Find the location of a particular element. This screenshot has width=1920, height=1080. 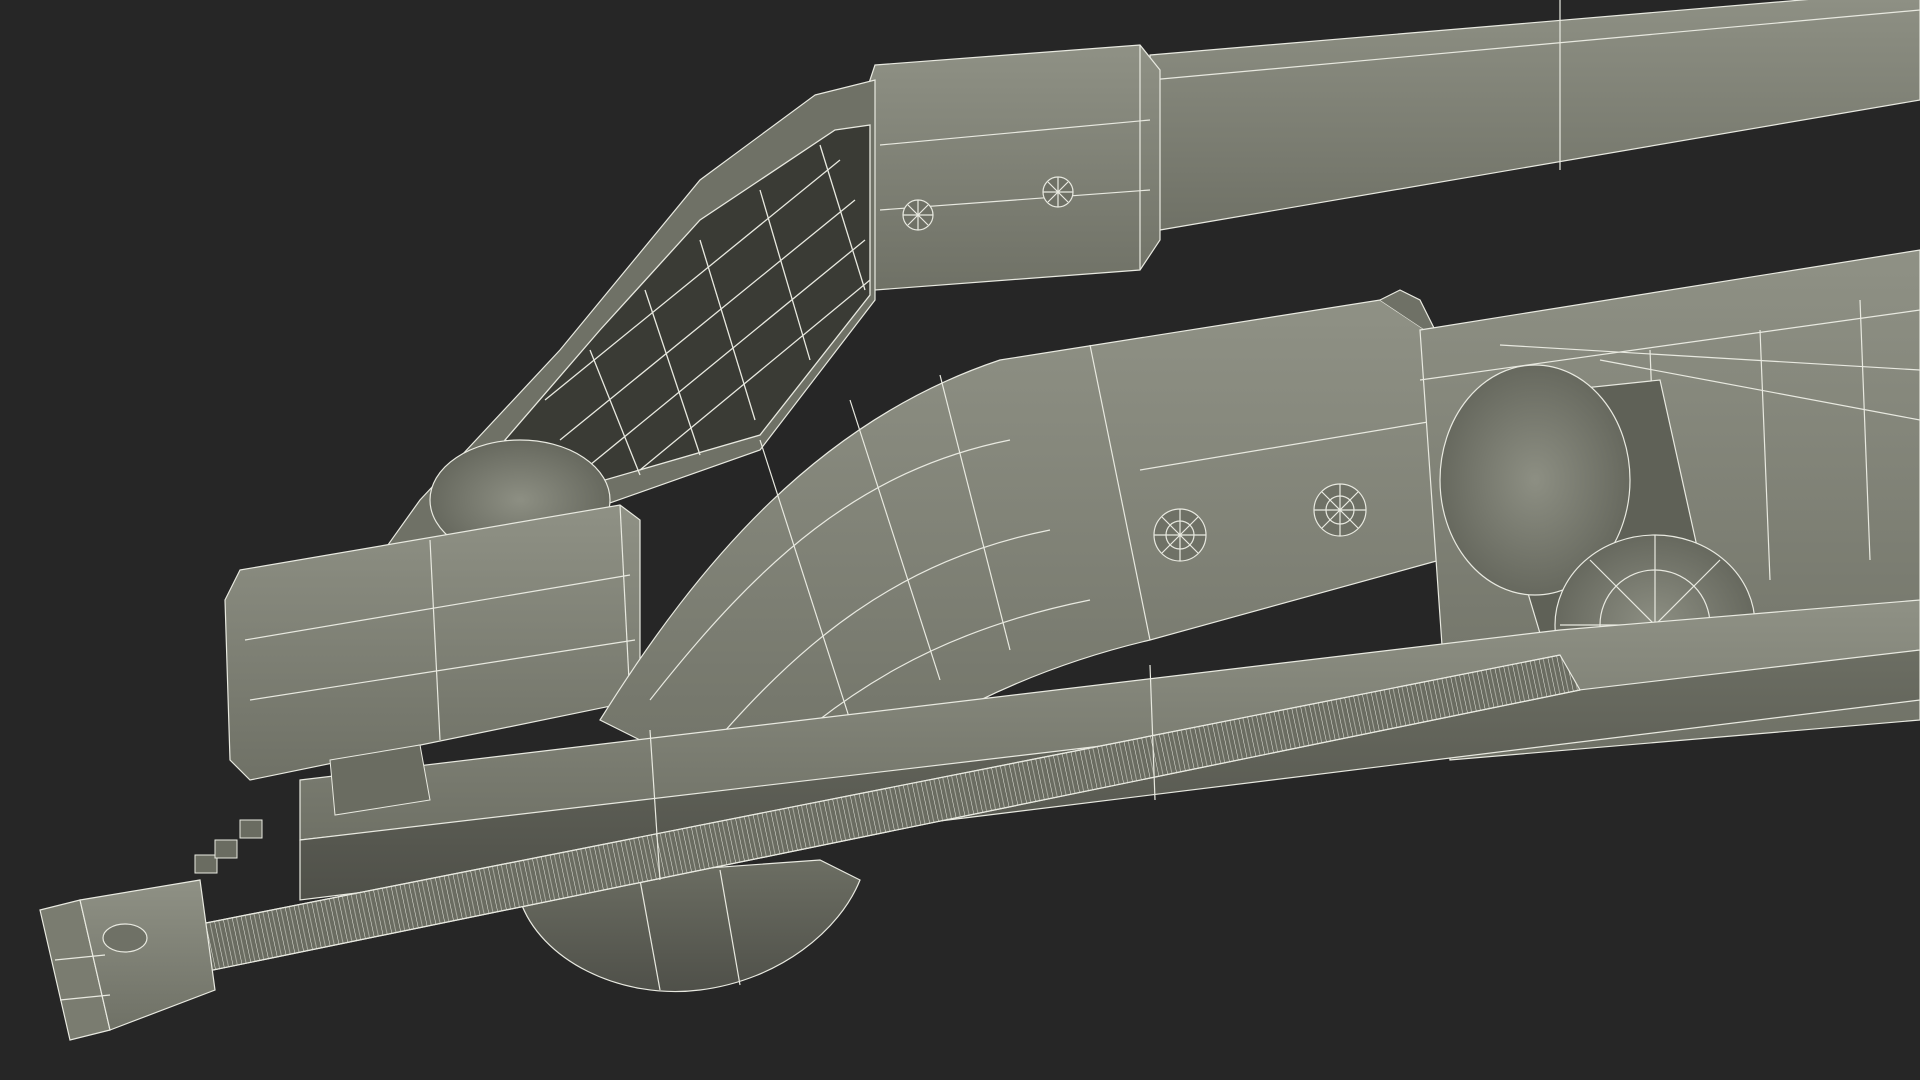

upper-bar-top is located at coordinates (1534, 115).